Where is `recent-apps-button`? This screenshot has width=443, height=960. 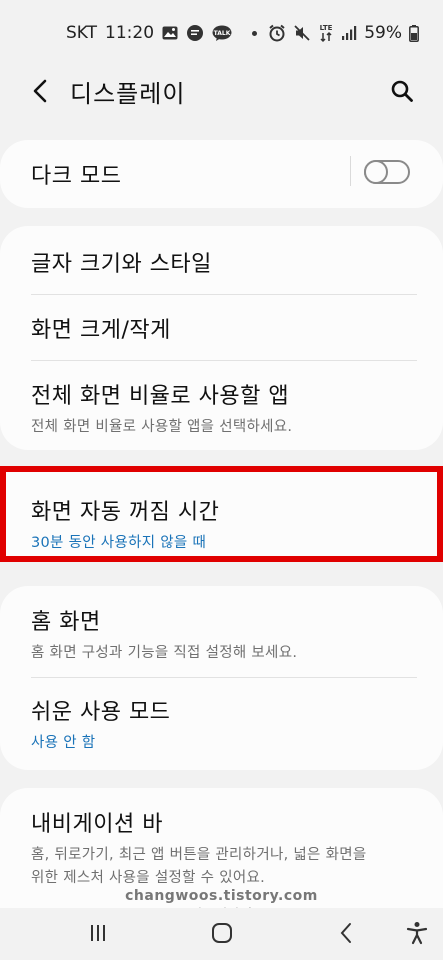
recent-apps-button is located at coordinates (98, 933).